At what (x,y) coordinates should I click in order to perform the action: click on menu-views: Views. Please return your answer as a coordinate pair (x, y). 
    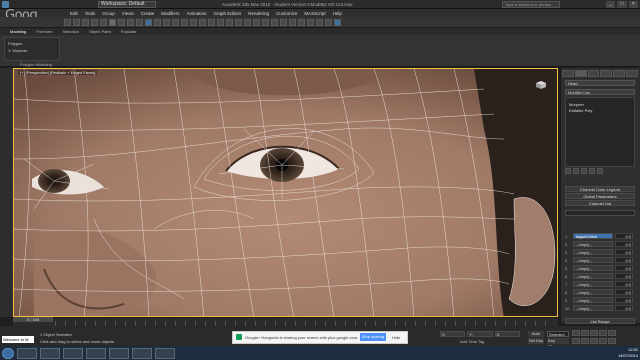
    Looking at the image, I should click on (128, 13).